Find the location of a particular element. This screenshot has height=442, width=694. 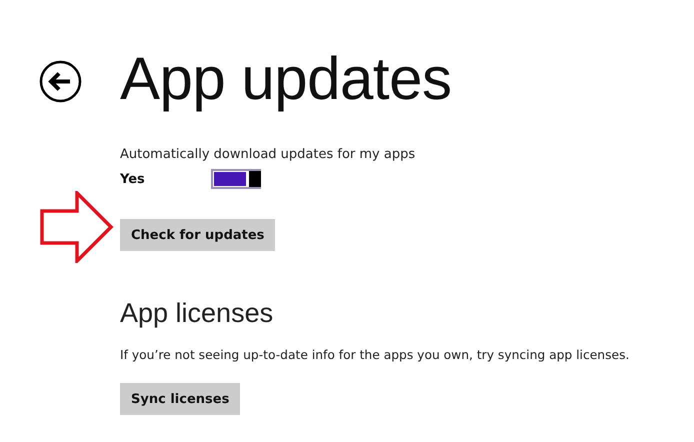

setting-label: Automatically download updates for my apps is located at coordinates (268, 155).